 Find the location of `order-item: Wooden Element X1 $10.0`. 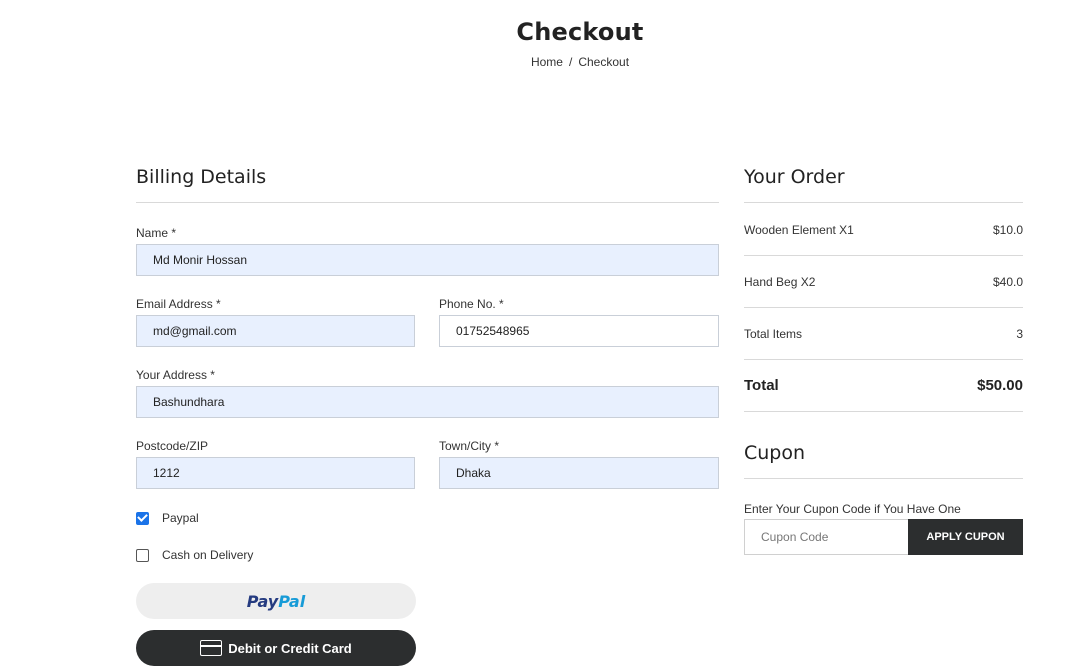

order-item: Wooden Element X1 $10.0 is located at coordinates (883, 230).